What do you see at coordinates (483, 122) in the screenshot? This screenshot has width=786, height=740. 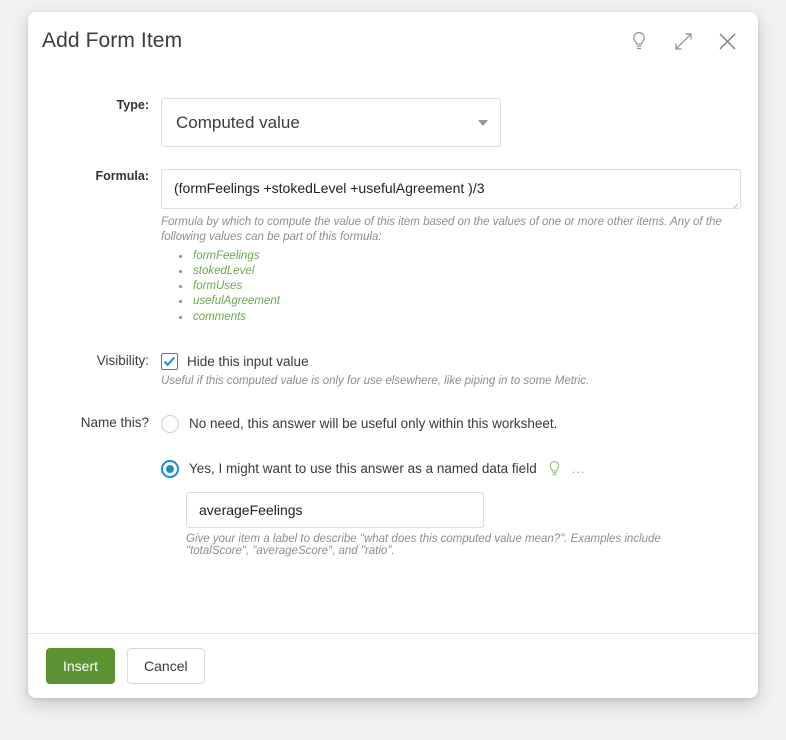 I see `chevron-down-icon` at bounding box center [483, 122].